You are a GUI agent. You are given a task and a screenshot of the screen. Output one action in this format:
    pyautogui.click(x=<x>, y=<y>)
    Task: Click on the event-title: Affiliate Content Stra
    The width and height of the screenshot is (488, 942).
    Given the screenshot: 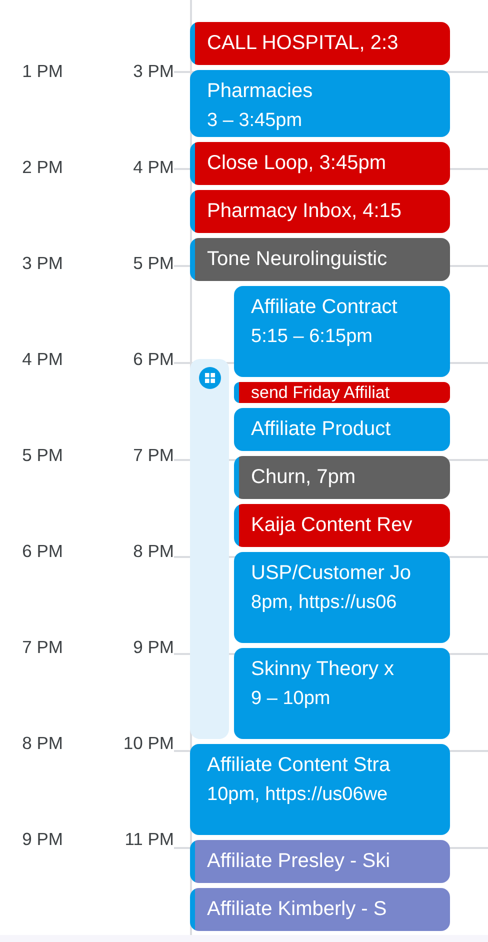 What is the action you would take?
    pyautogui.click(x=299, y=765)
    